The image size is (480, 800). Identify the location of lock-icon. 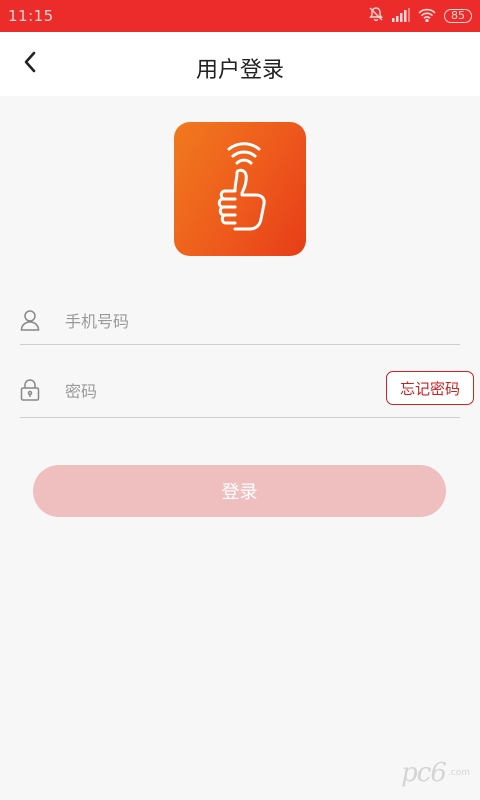
(30, 390).